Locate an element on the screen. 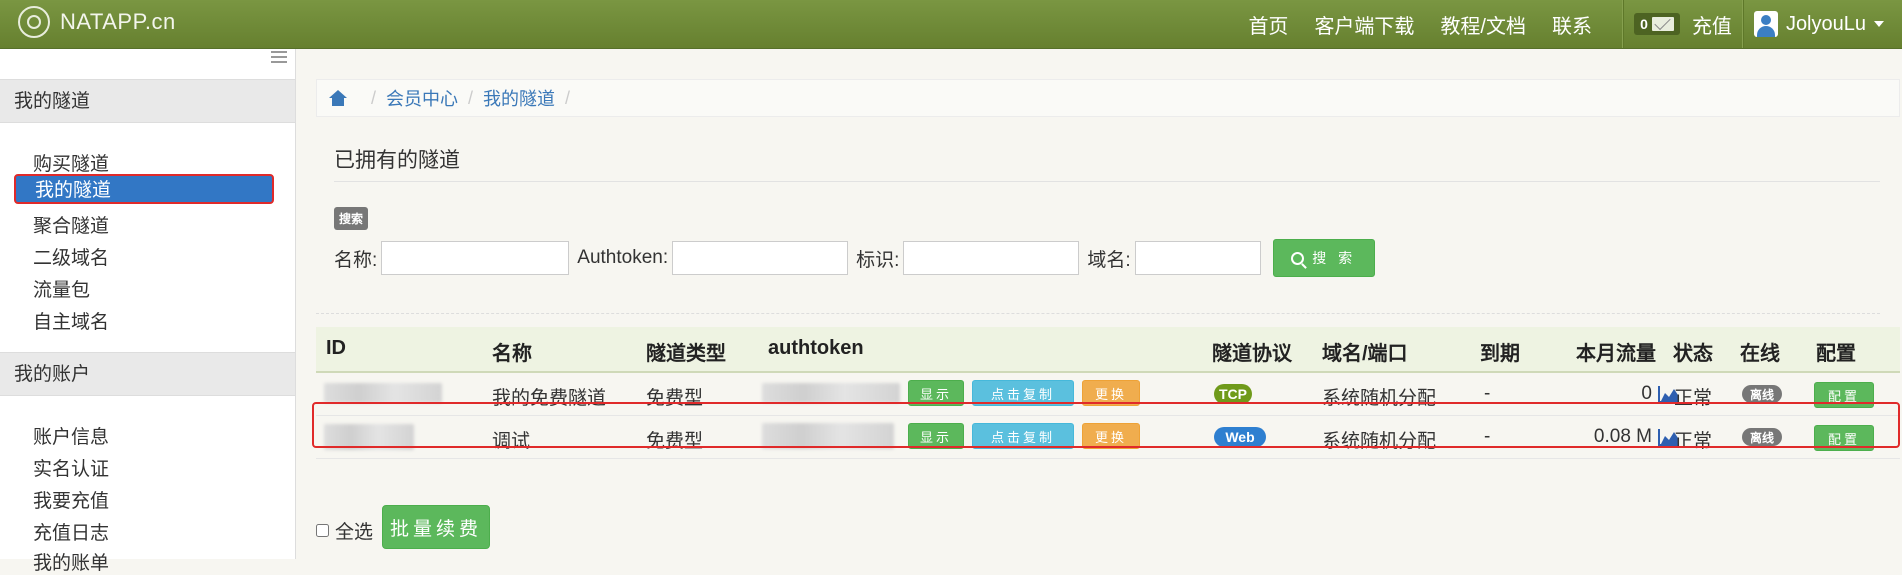 The image size is (1902, 575). authtoken-input is located at coordinates (760, 258).